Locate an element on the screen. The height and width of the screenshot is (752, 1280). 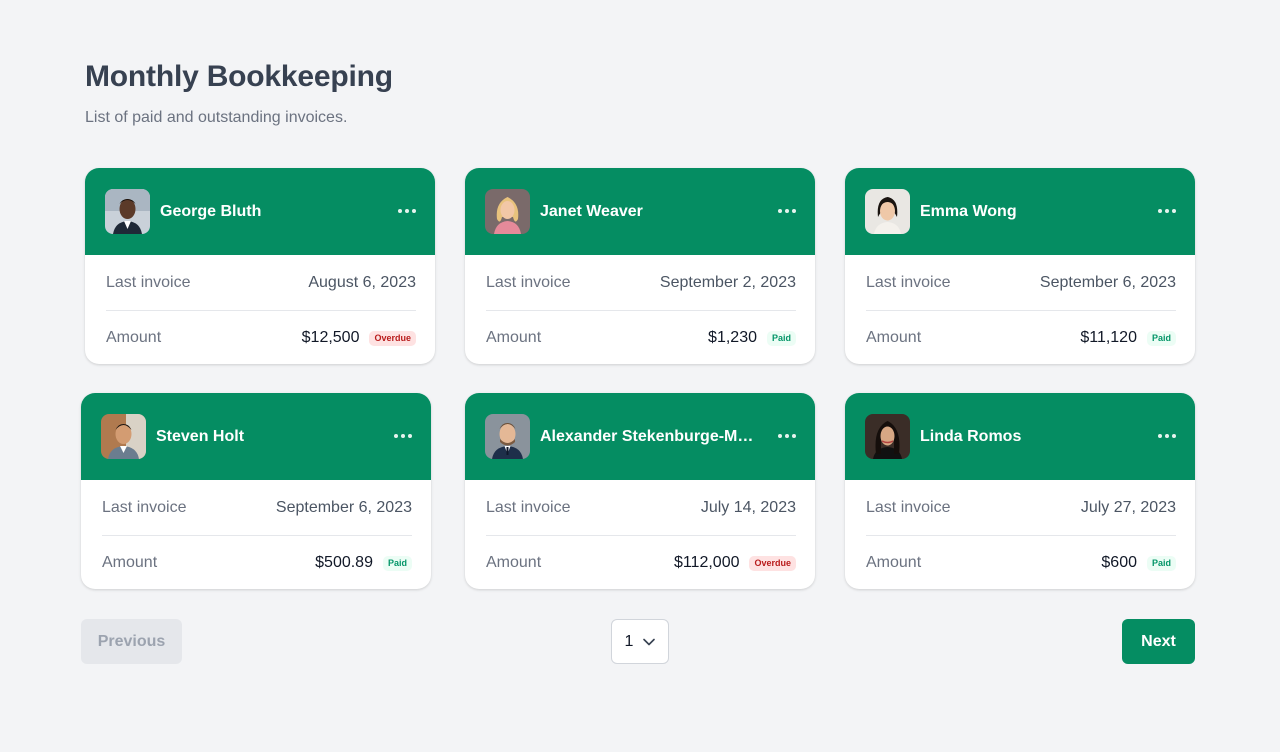
last-invoice-date: July 27, 2023 is located at coordinates (1128, 507).